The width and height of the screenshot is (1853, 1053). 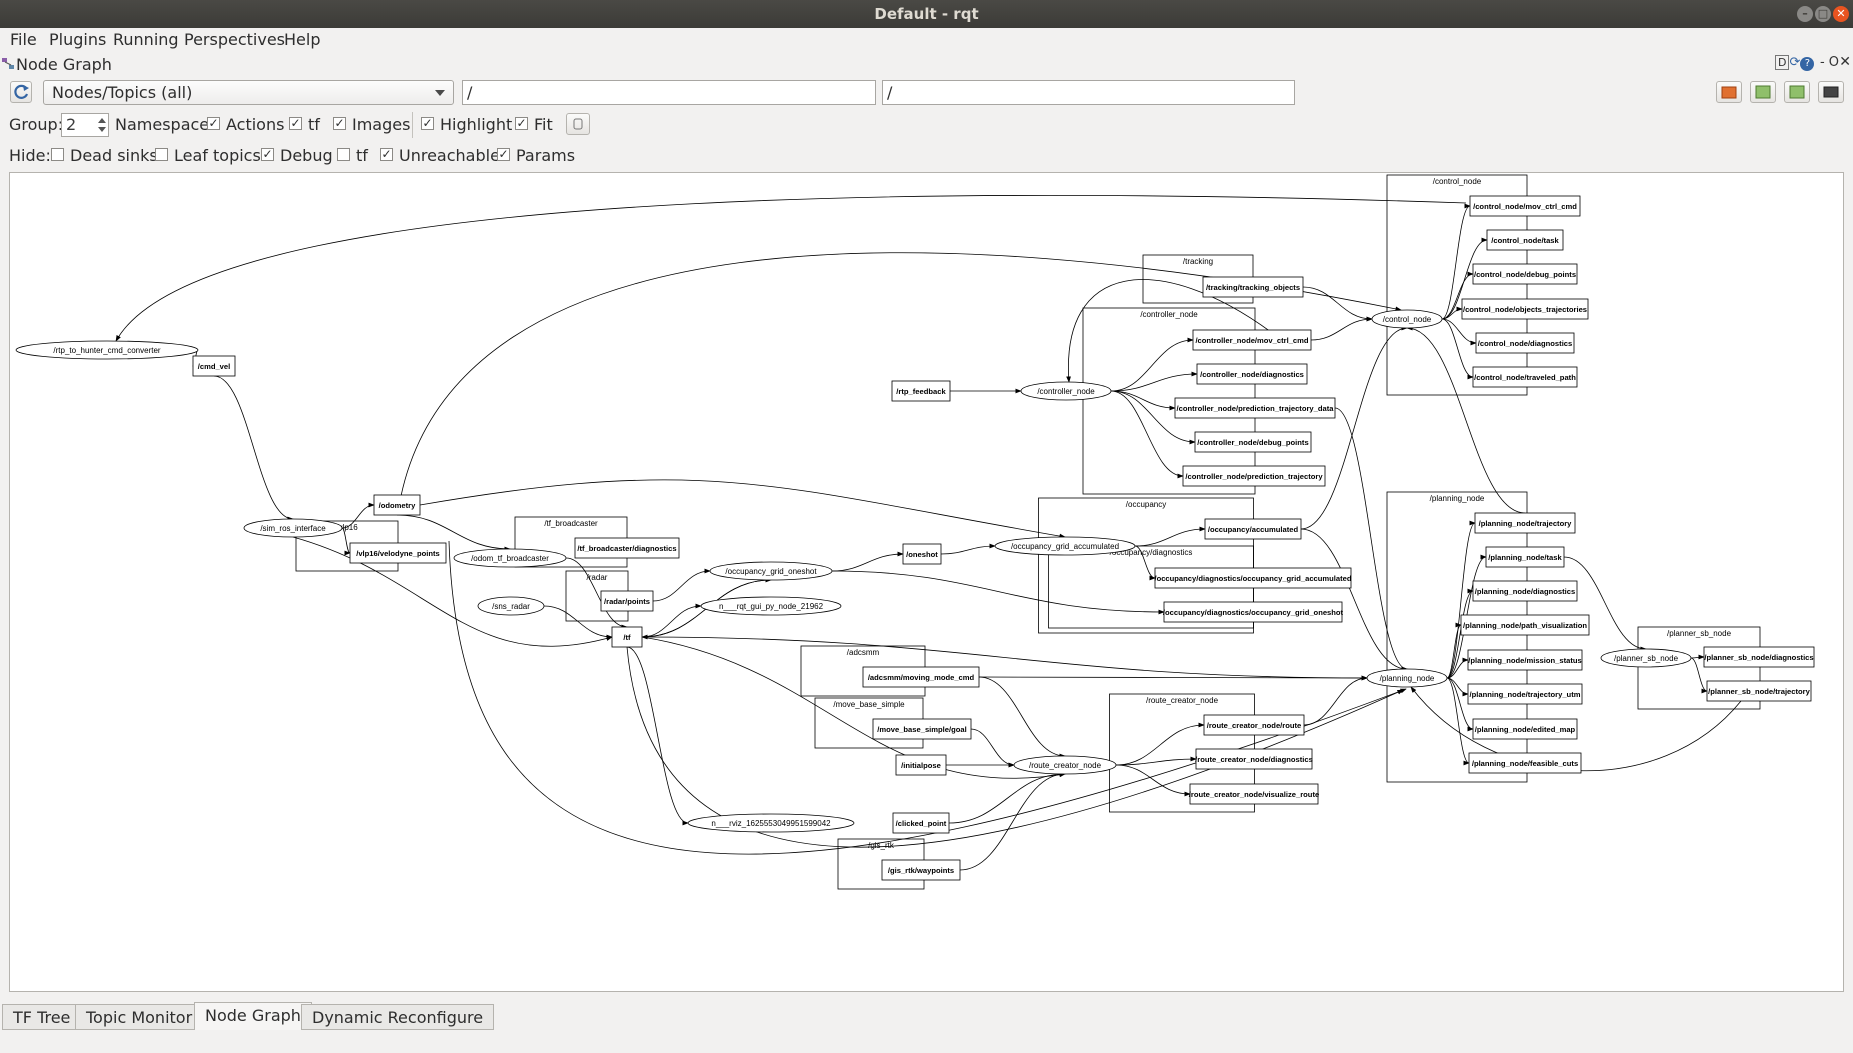 What do you see at coordinates (771, 571) in the screenshot?
I see `graph-node-oneshotn: /occupancy_grid_oneshot` at bounding box center [771, 571].